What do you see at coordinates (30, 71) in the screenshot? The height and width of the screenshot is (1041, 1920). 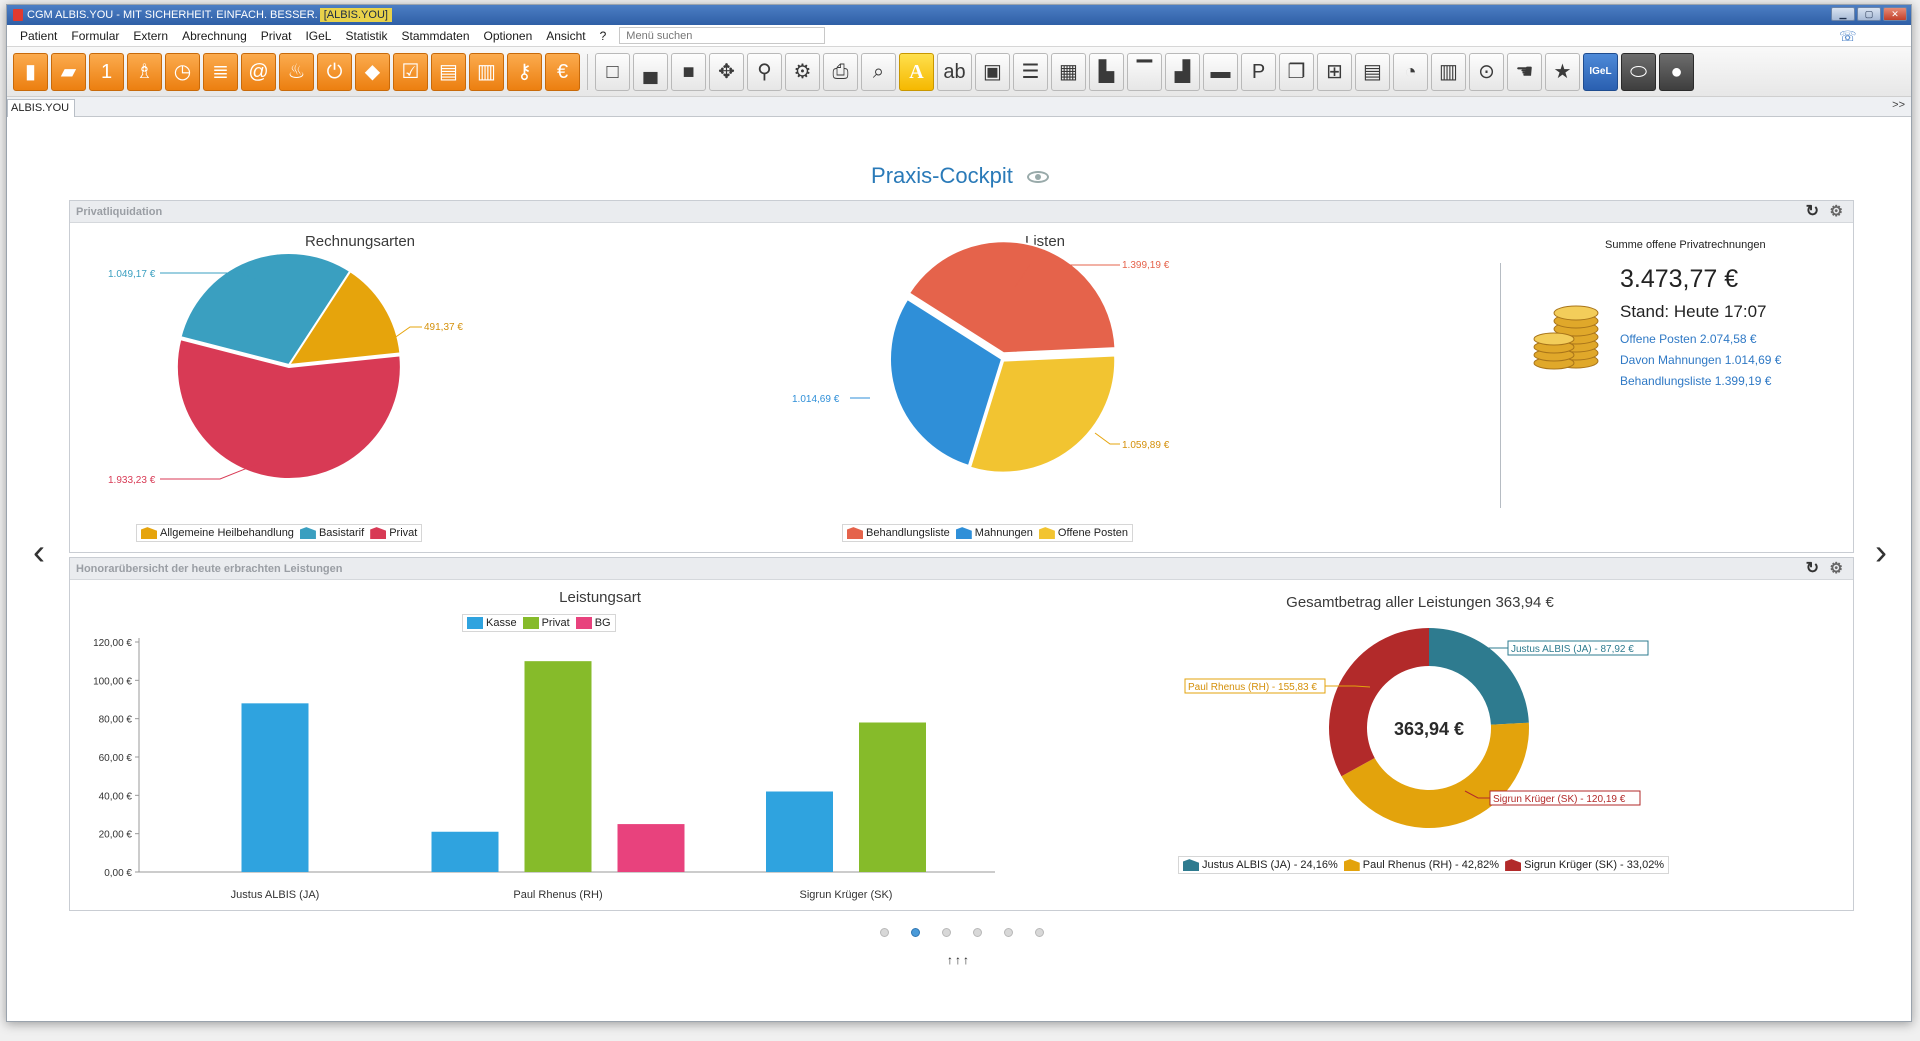 I see `new-document-icon: ▮` at bounding box center [30, 71].